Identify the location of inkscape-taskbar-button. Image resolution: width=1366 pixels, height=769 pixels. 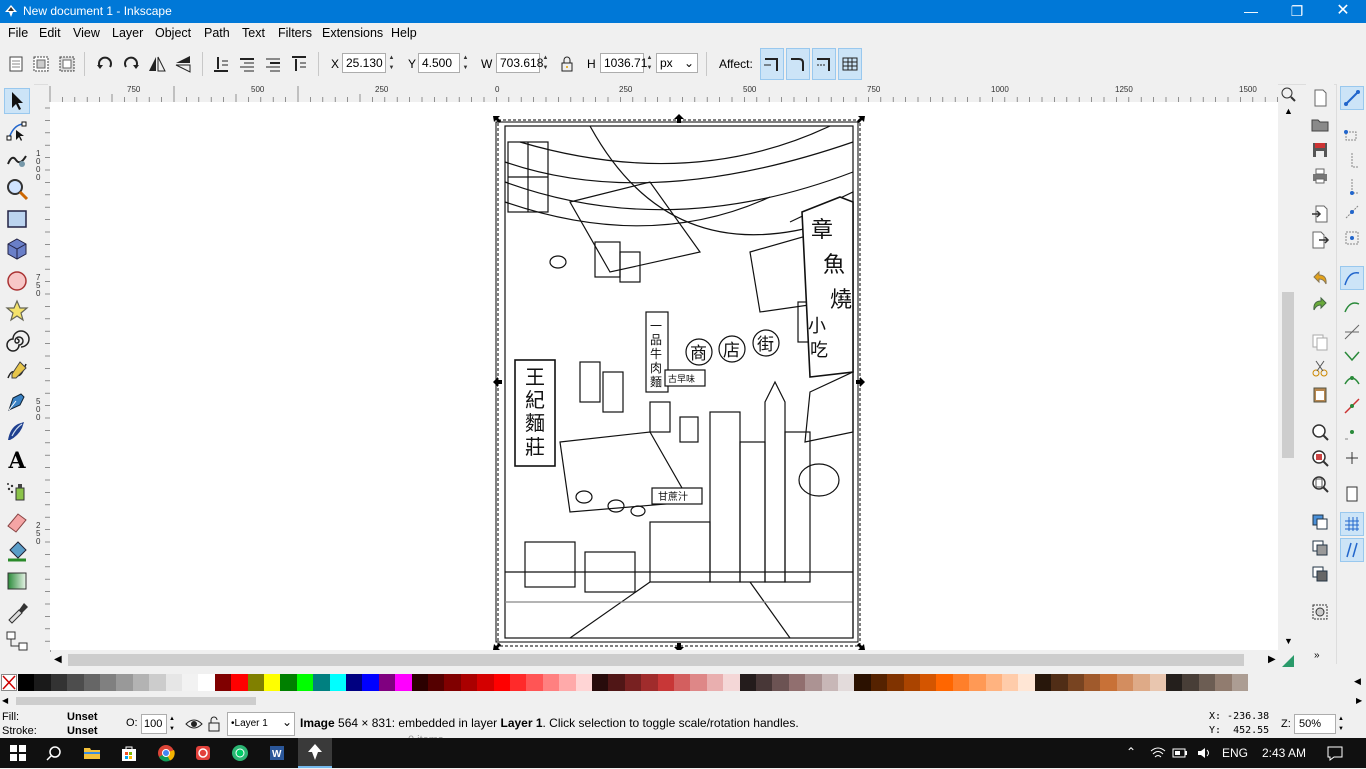
(315, 753).